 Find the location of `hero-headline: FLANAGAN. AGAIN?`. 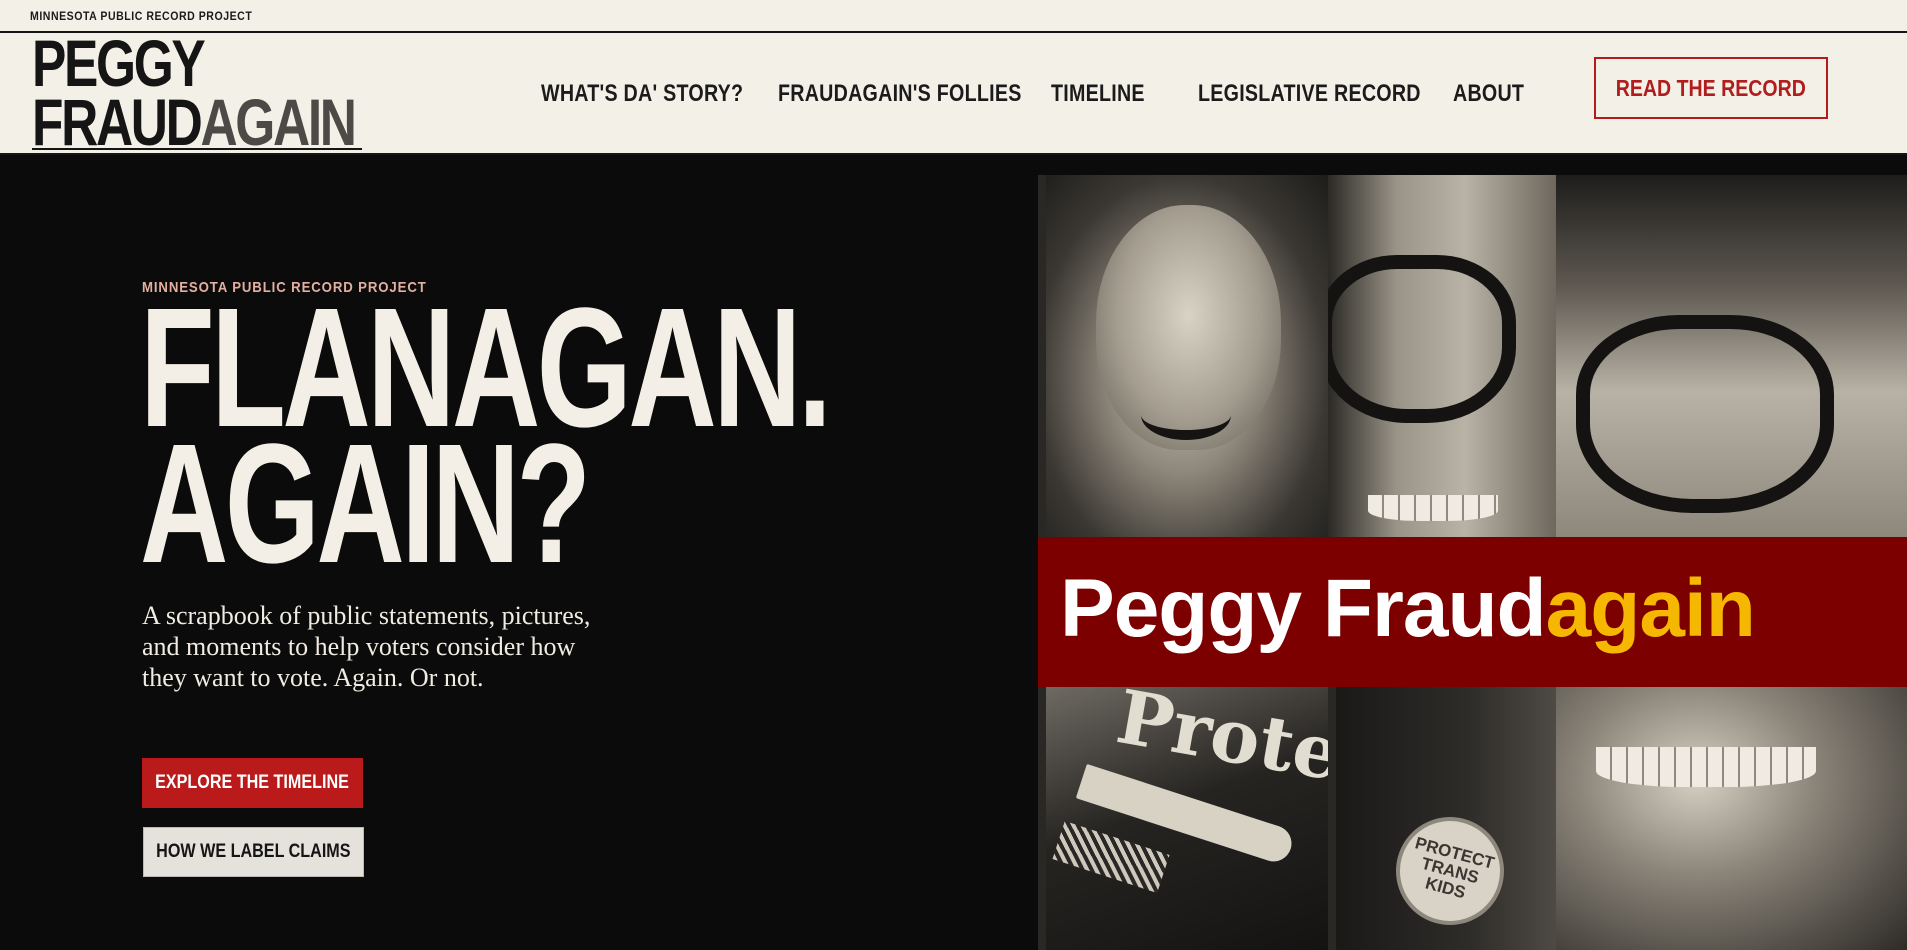

hero-headline: FLANAGAN. AGAIN? is located at coordinates (486, 436).